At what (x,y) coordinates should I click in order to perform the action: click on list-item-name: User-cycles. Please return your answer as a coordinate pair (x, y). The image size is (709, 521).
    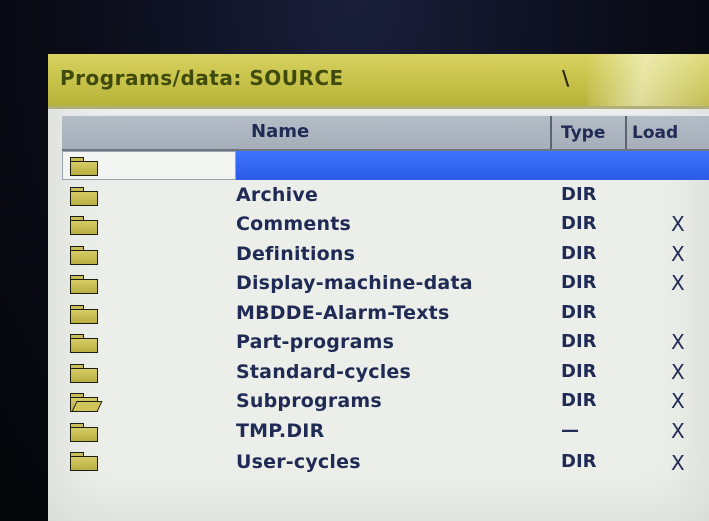
    Looking at the image, I should click on (298, 462).